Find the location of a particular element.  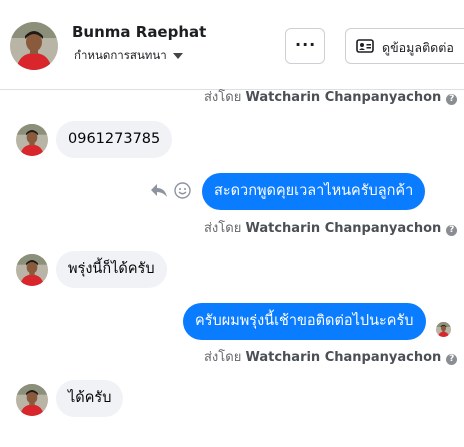

incoming-message: 0961273785 is located at coordinates (114, 139).